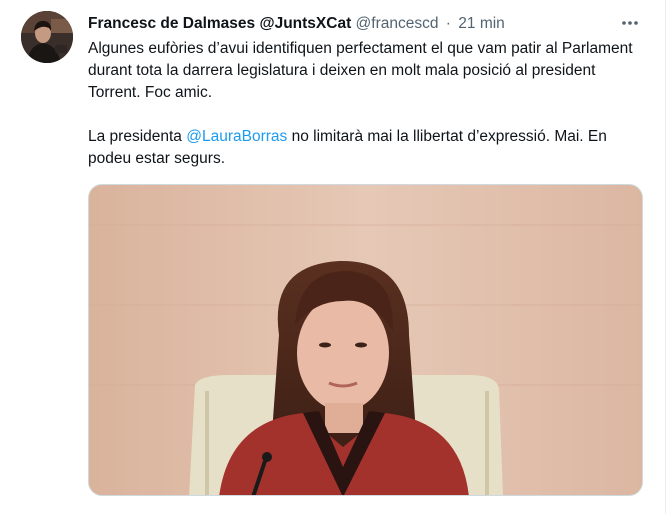 Image resolution: width=666 pixels, height=514 pixels. Describe the element at coordinates (219, 23) in the screenshot. I see `author-name: Francesc de Dalmases @JuntsXCat` at that location.